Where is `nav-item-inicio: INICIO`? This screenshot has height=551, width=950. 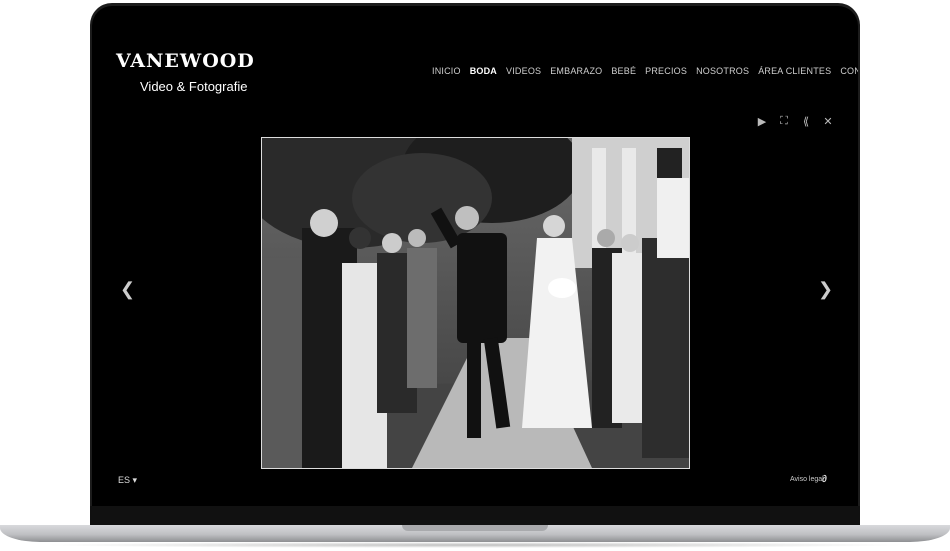
nav-item-inicio: INICIO is located at coordinates (446, 71).